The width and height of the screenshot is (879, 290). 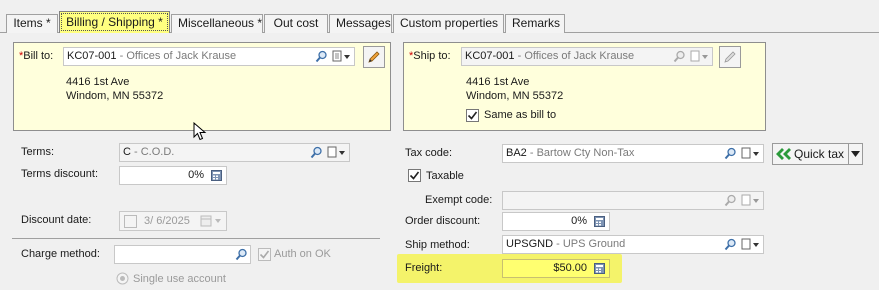 What do you see at coordinates (516, 153) in the screenshot?
I see `tax-code-value: BA2` at bounding box center [516, 153].